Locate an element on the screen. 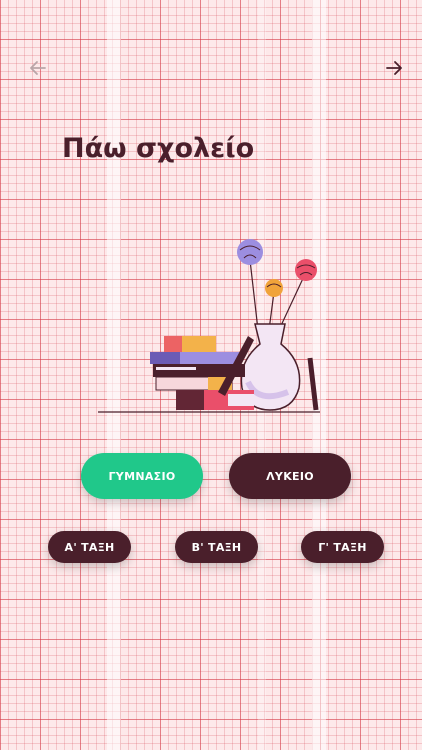 Image resolution: width=422 pixels, height=750 pixels. arrow-right-icon is located at coordinates (394, 68).